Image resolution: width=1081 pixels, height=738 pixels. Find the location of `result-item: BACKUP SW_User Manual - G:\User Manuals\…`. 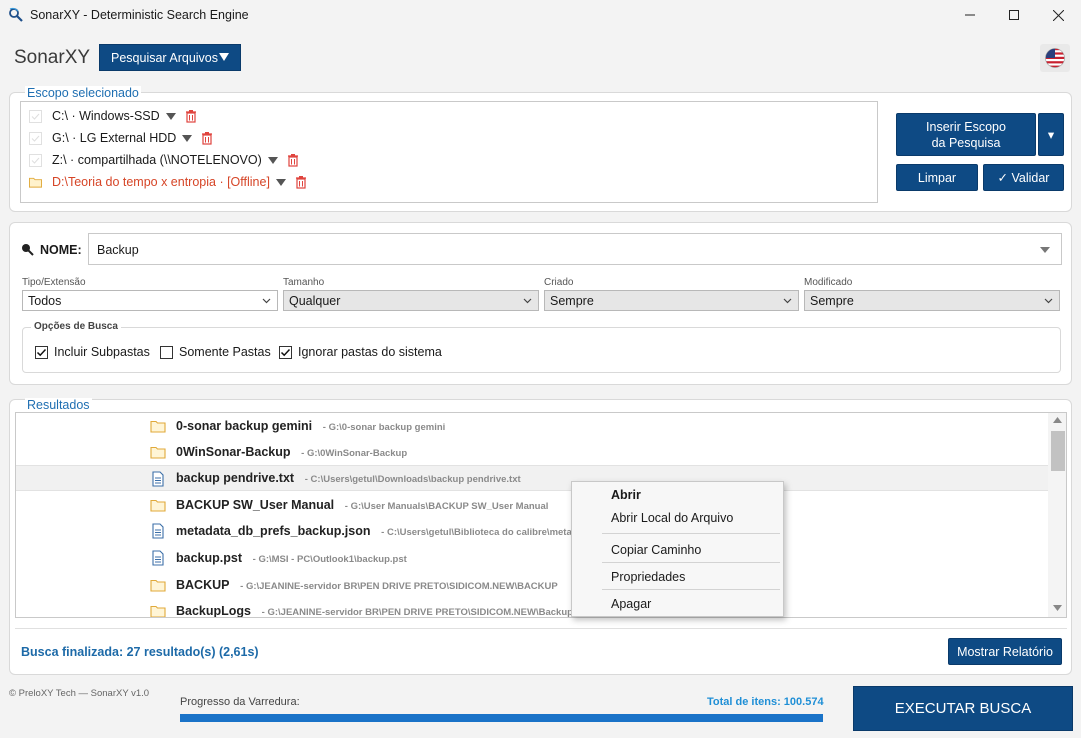

result-item: BACKUP SW_User Manual - G:\User Manuals\… is located at coordinates (362, 505).